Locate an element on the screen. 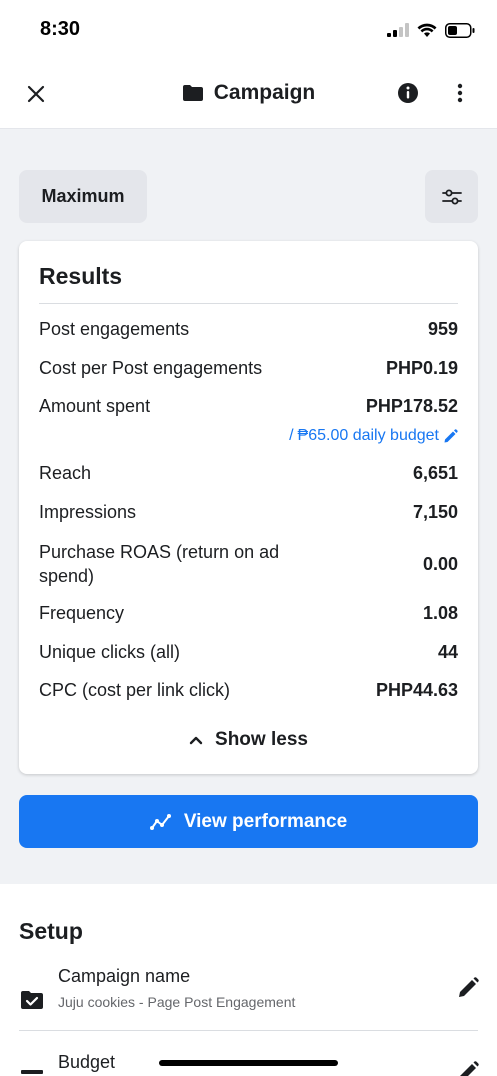 This screenshot has width=497, height=1076. title-wrap: Campaign is located at coordinates (248, 93).